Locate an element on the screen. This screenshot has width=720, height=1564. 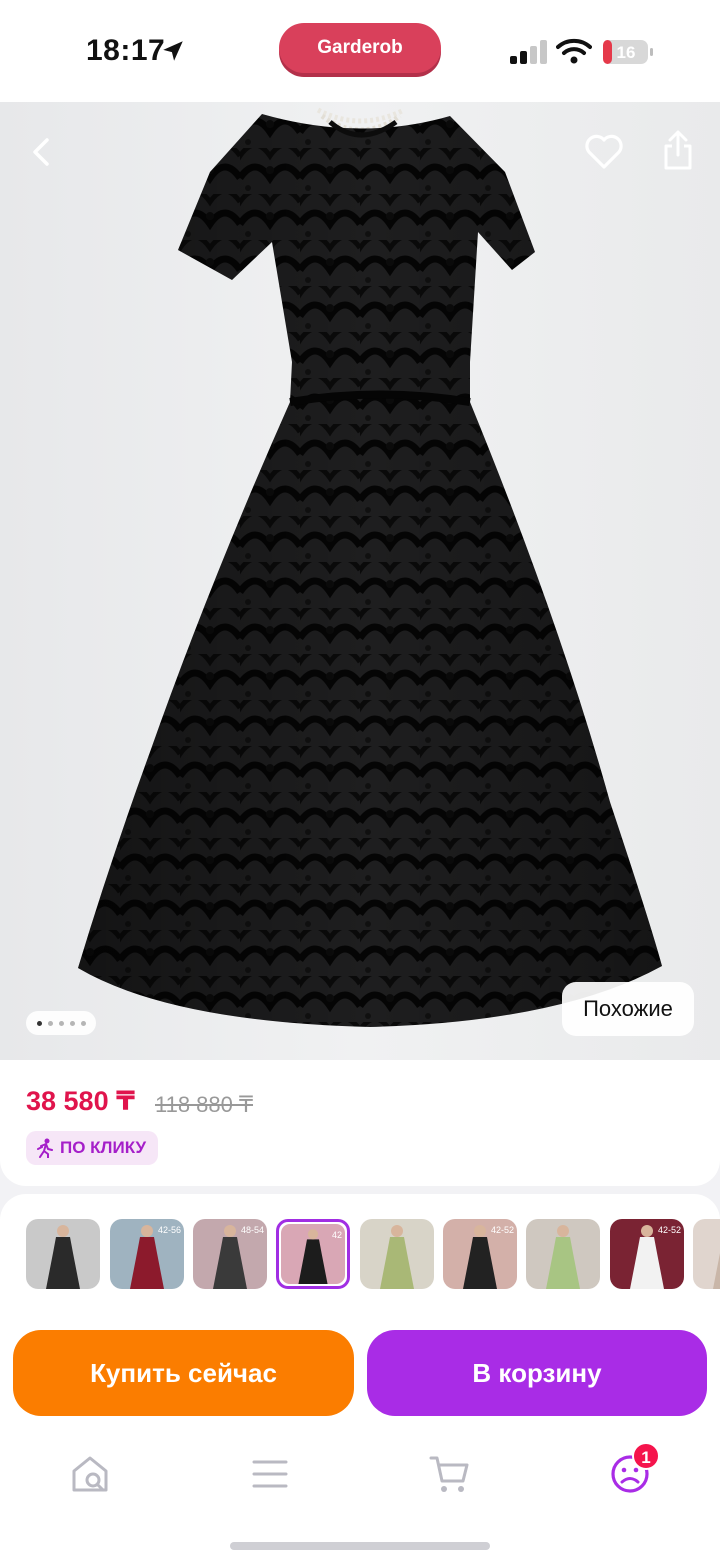
share-icon is located at coordinates (678, 150).